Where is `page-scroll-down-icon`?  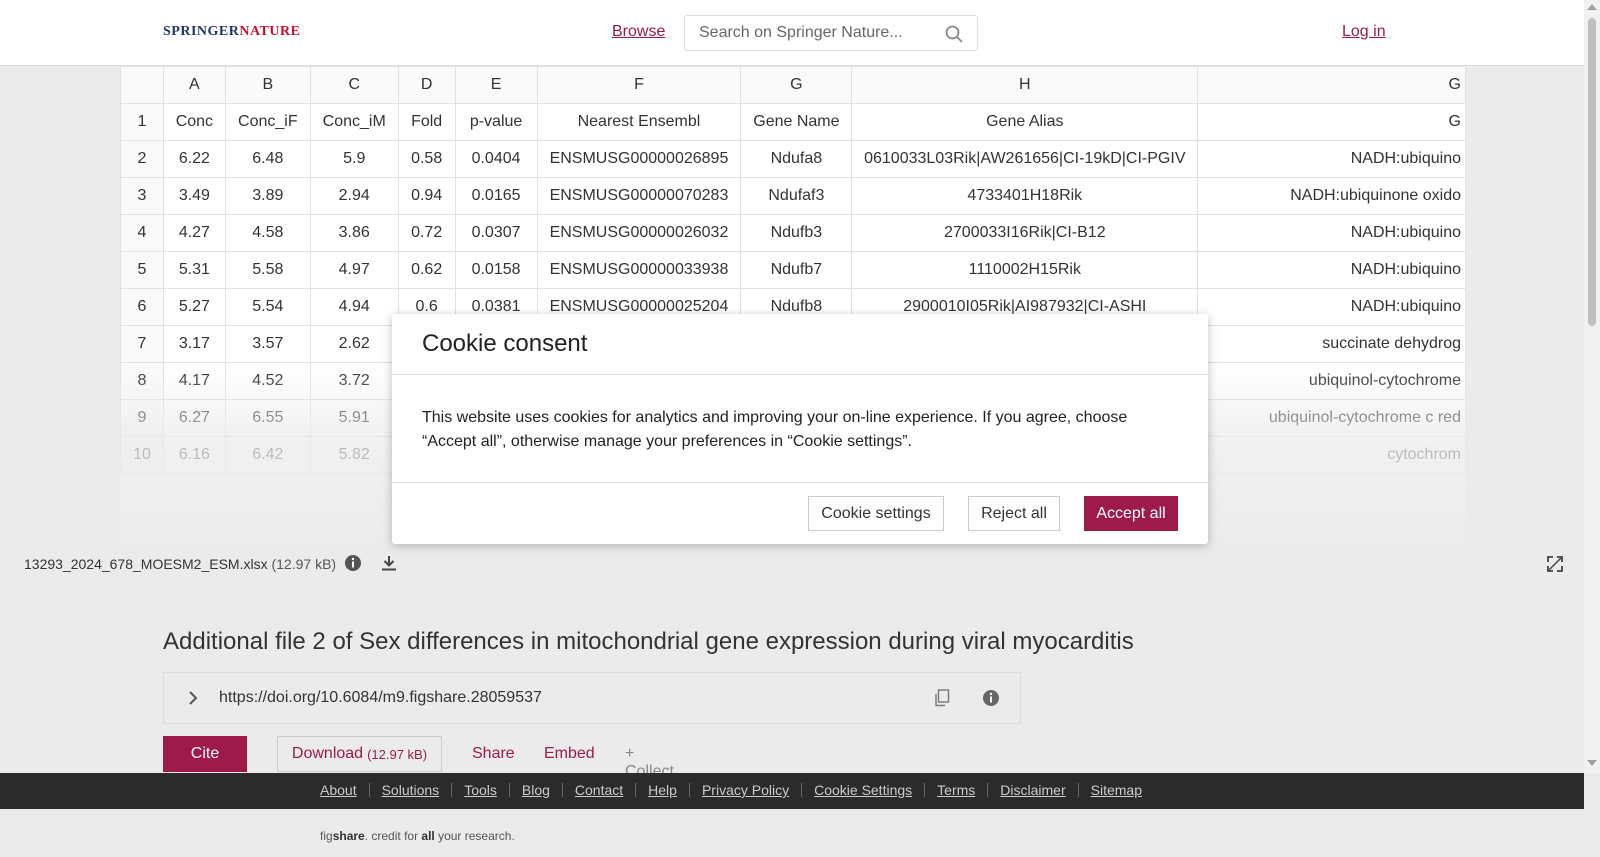
page-scroll-down-icon is located at coordinates (1592, 763).